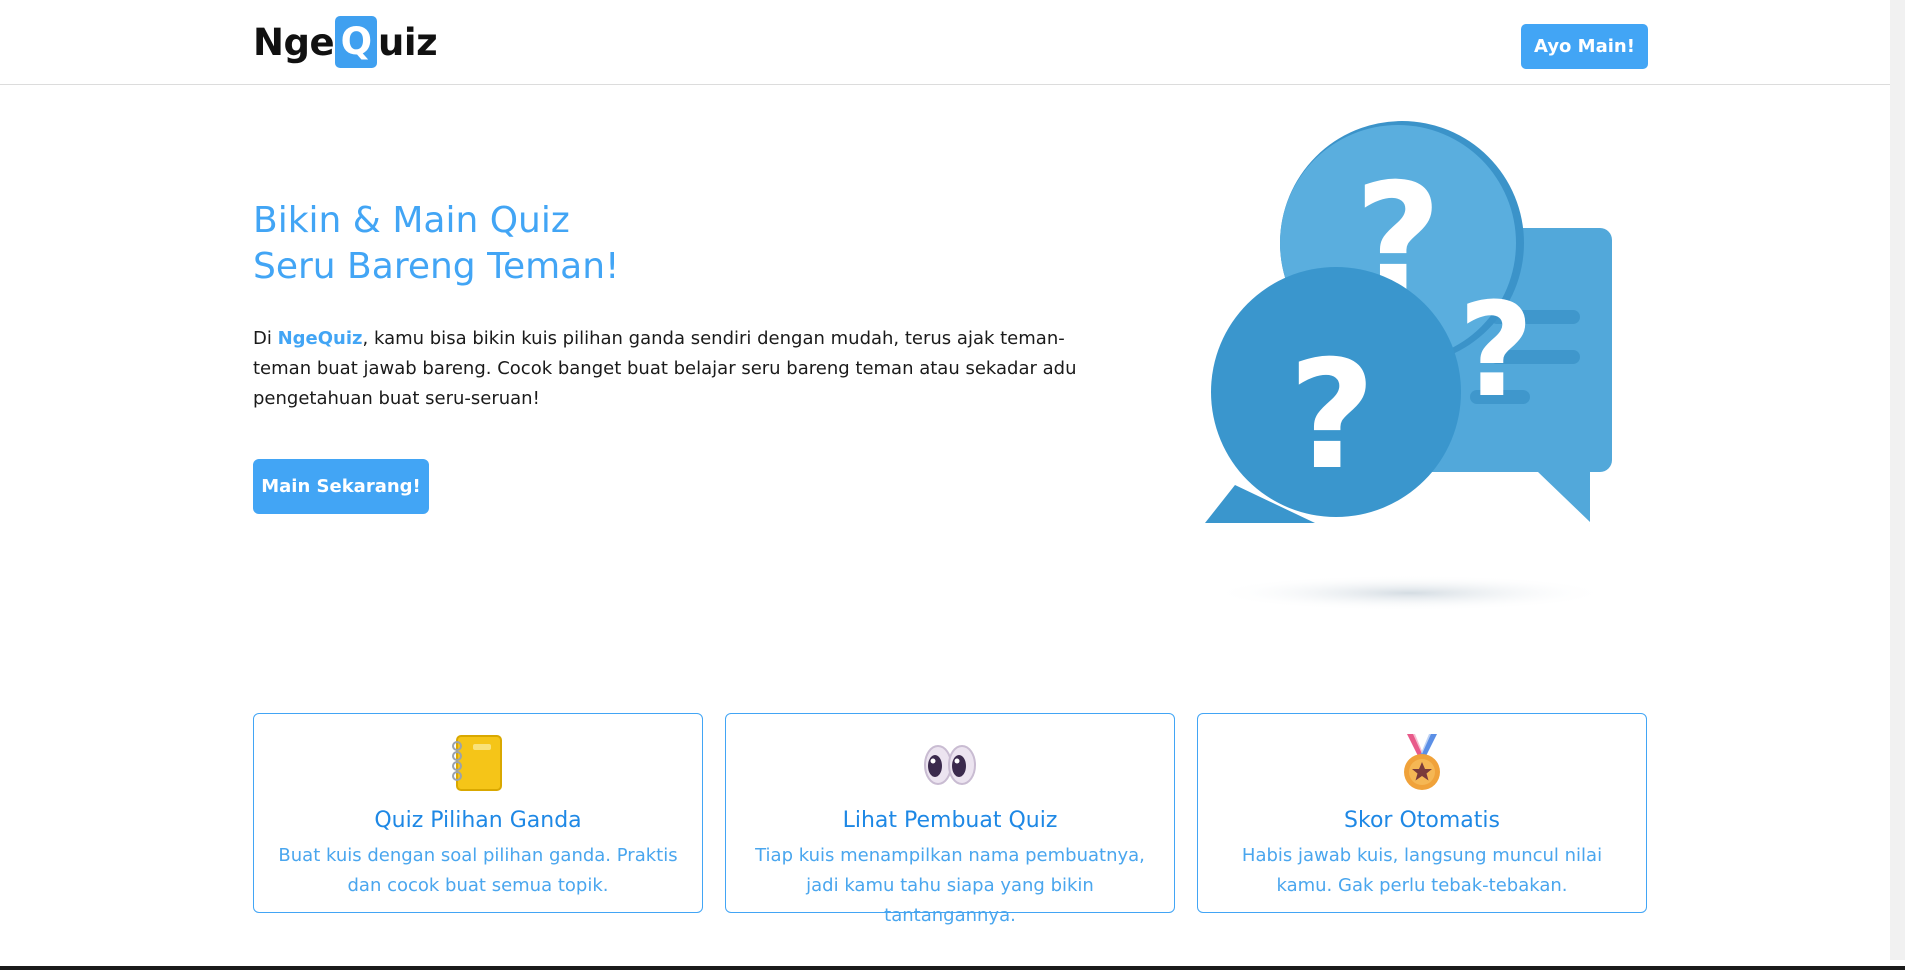 Image resolution: width=1905 pixels, height=970 pixels. I want to click on feature-title: Skor Otomatis, so click(1422, 820).